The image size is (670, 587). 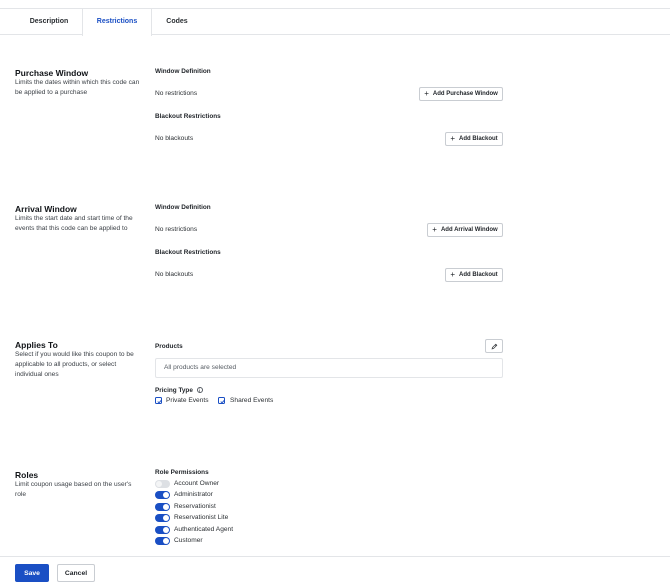 I want to click on arrival-window-definition-label: Window Definition, so click(x=183, y=207).